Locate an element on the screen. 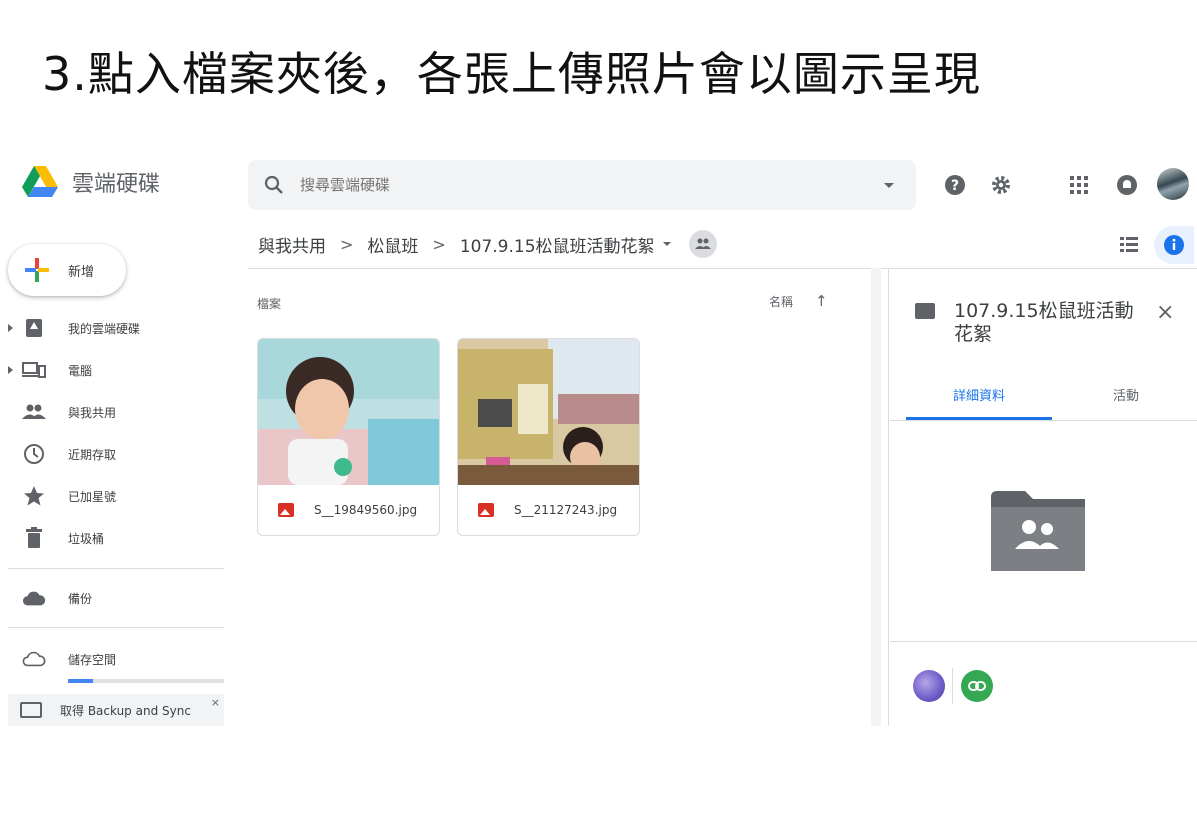  shared-folder-icon is located at coordinates (925, 311).